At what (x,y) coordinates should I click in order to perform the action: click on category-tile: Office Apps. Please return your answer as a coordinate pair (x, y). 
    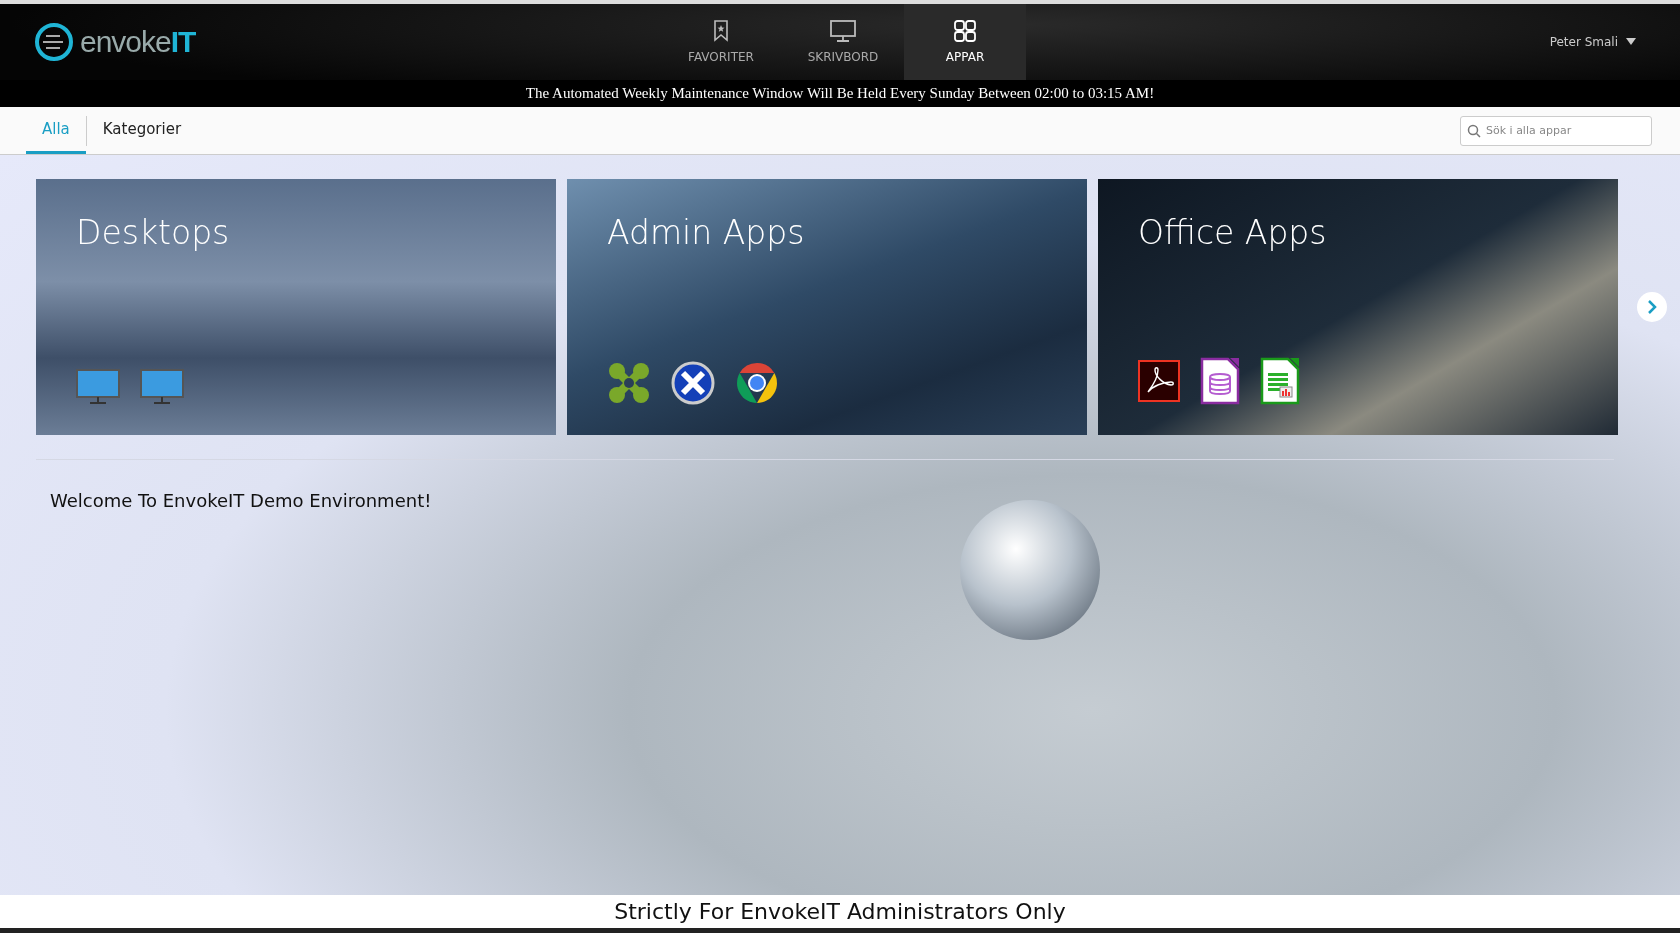
    Looking at the image, I should click on (1358, 307).